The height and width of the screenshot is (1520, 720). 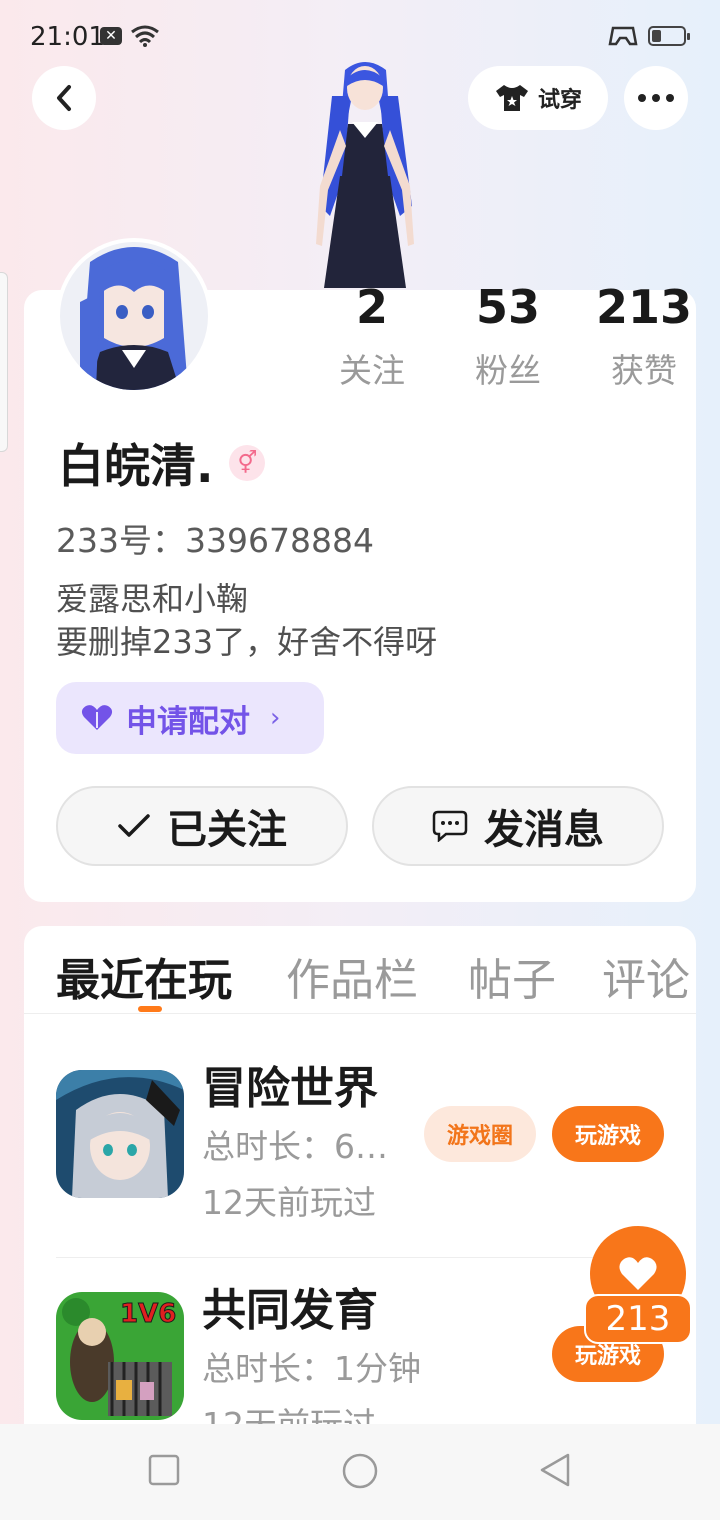 What do you see at coordinates (227, 830) in the screenshot?
I see `followed-label: 已关注` at bounding box center [227, 830].